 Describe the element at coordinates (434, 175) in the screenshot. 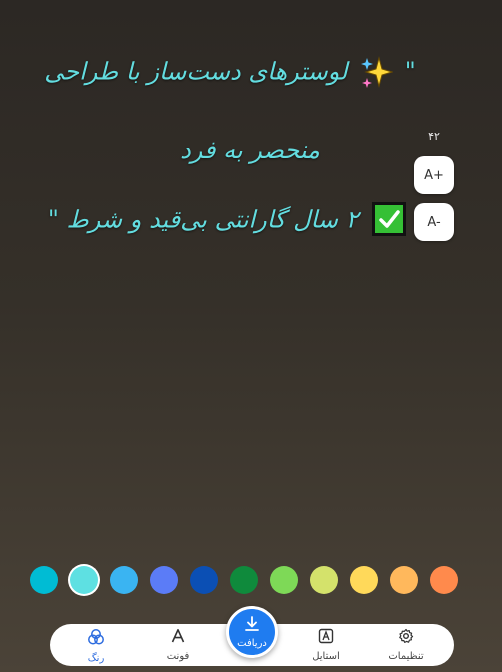

I see `increase-font-button: A+` at that location.